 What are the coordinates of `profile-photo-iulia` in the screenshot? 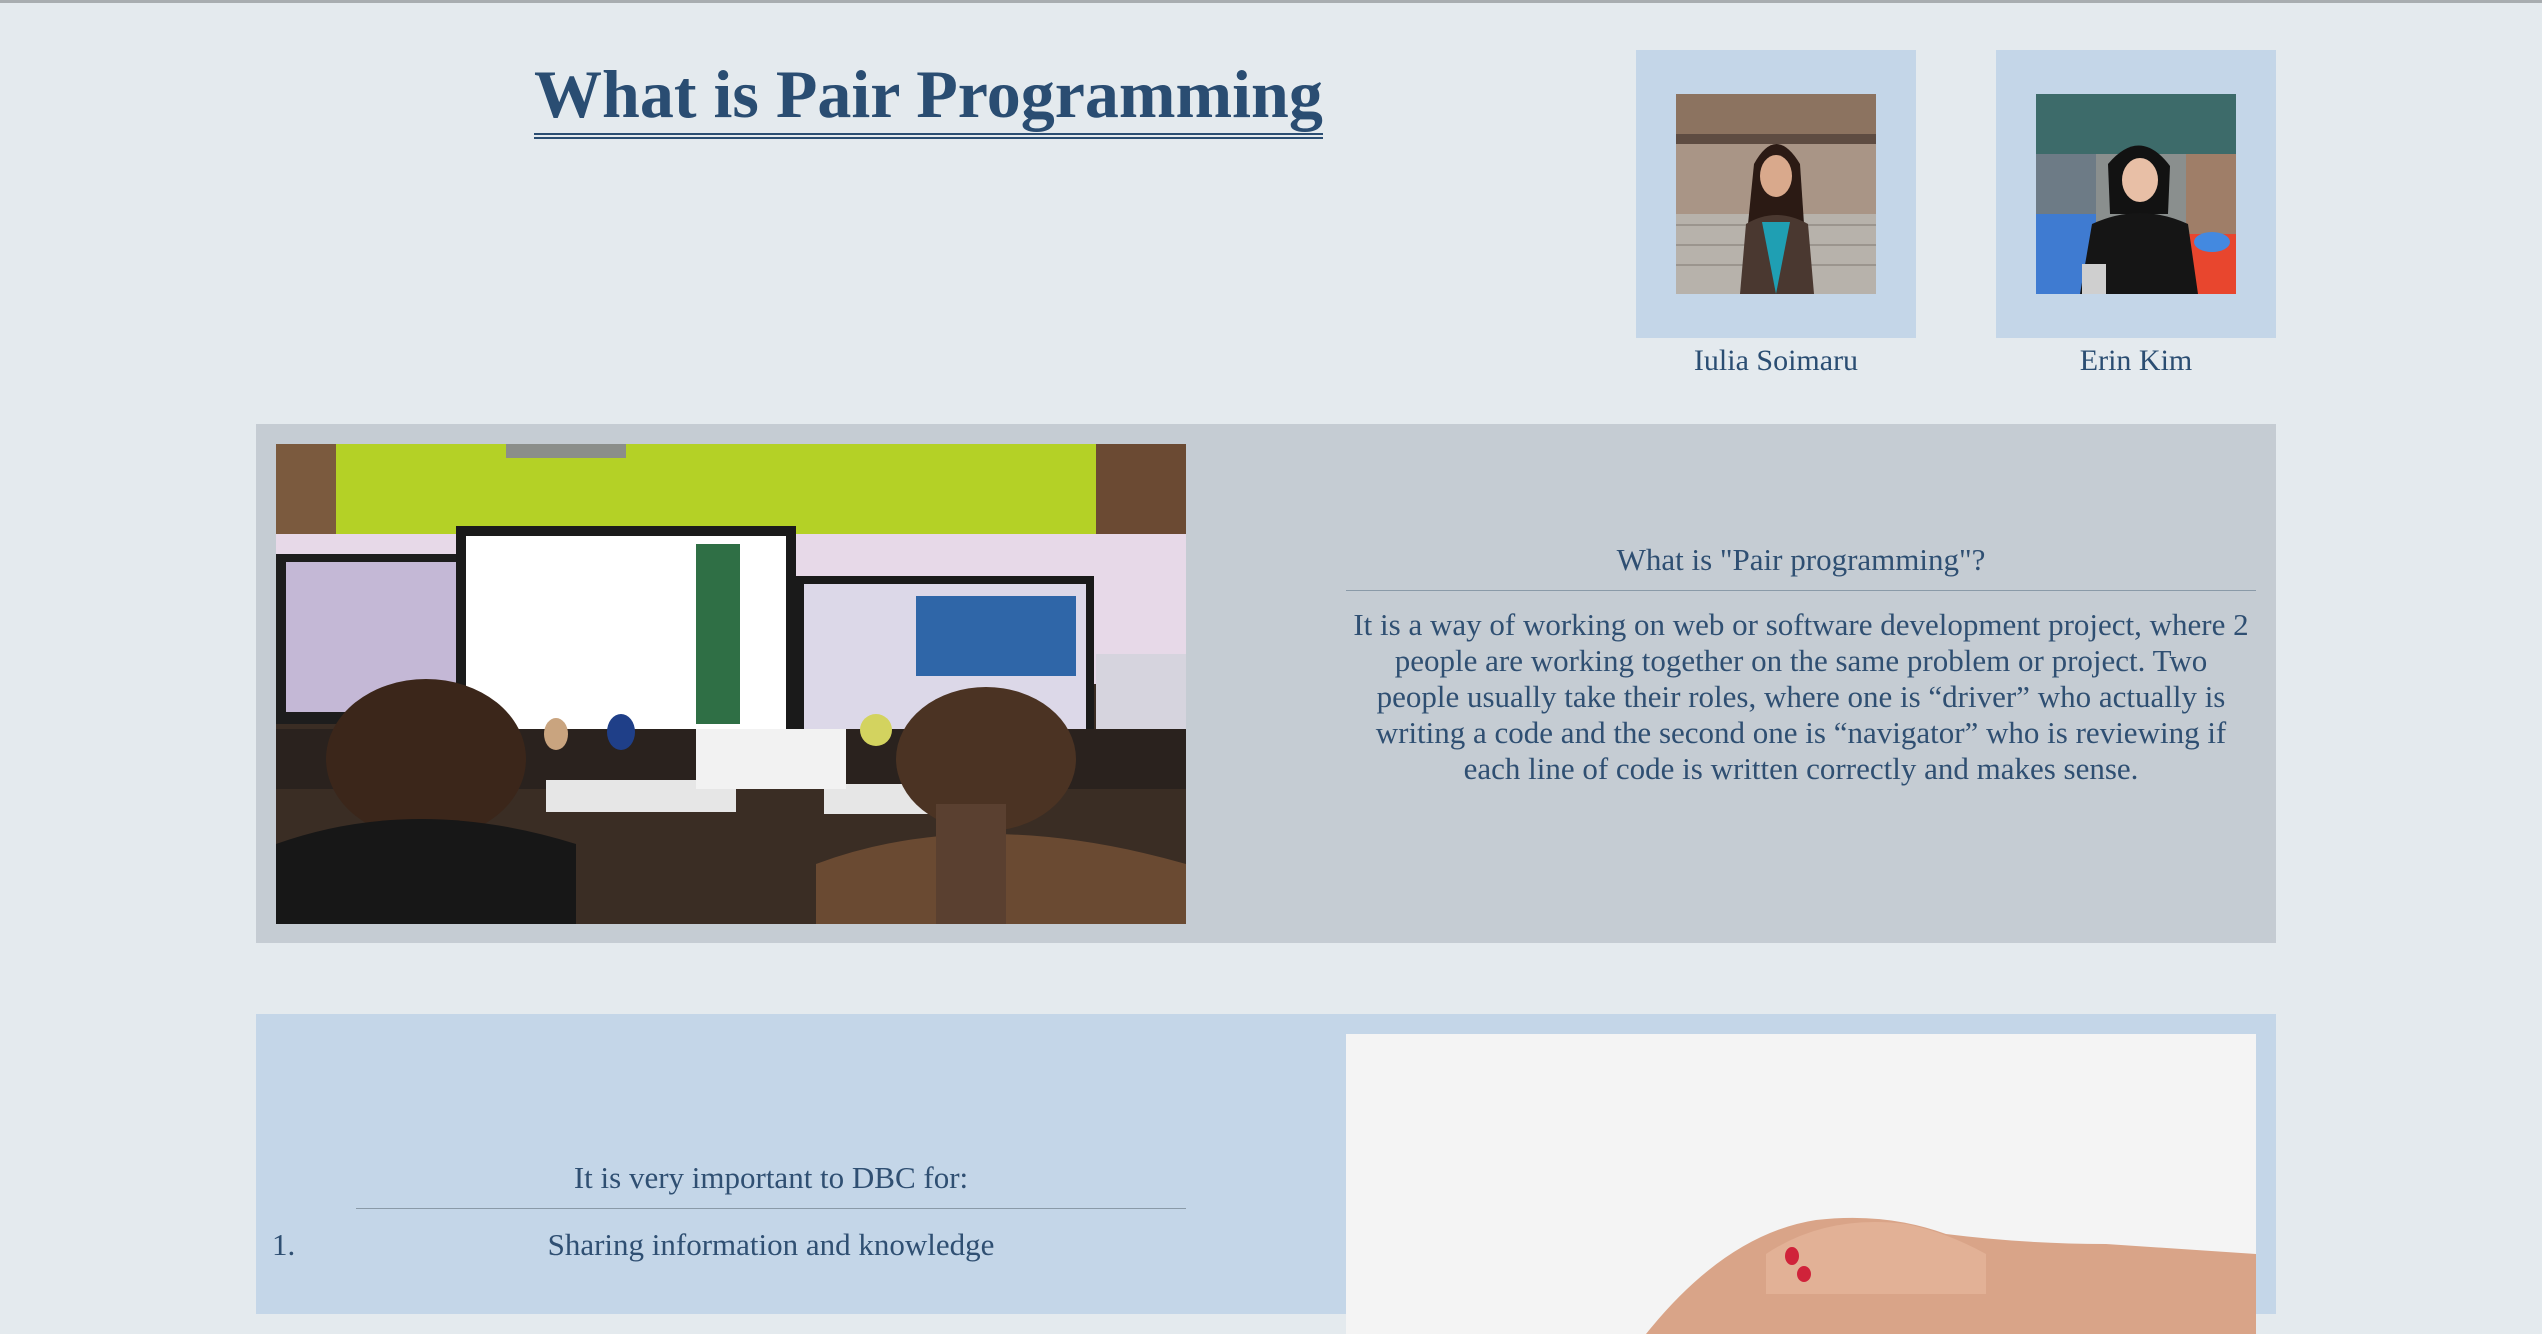 It's located at (1776, 194).